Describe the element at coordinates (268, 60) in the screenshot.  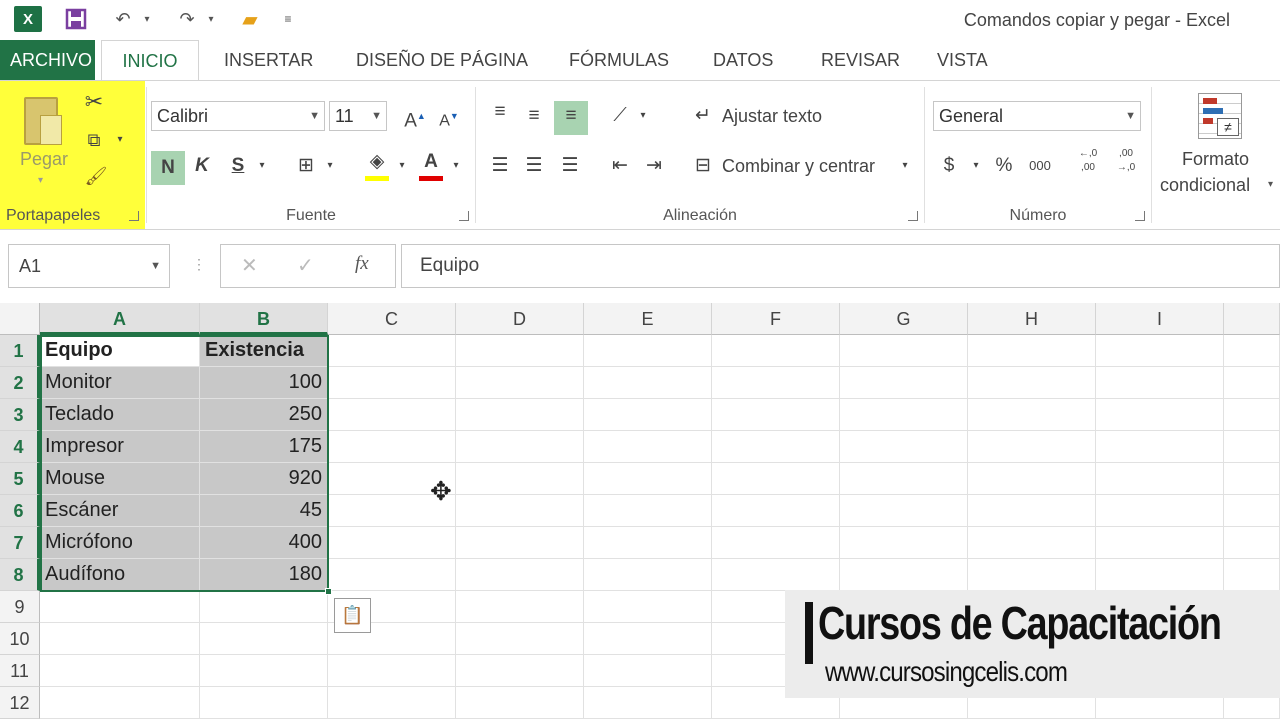
I see `tab-insertar: INSERTAR` at that location.